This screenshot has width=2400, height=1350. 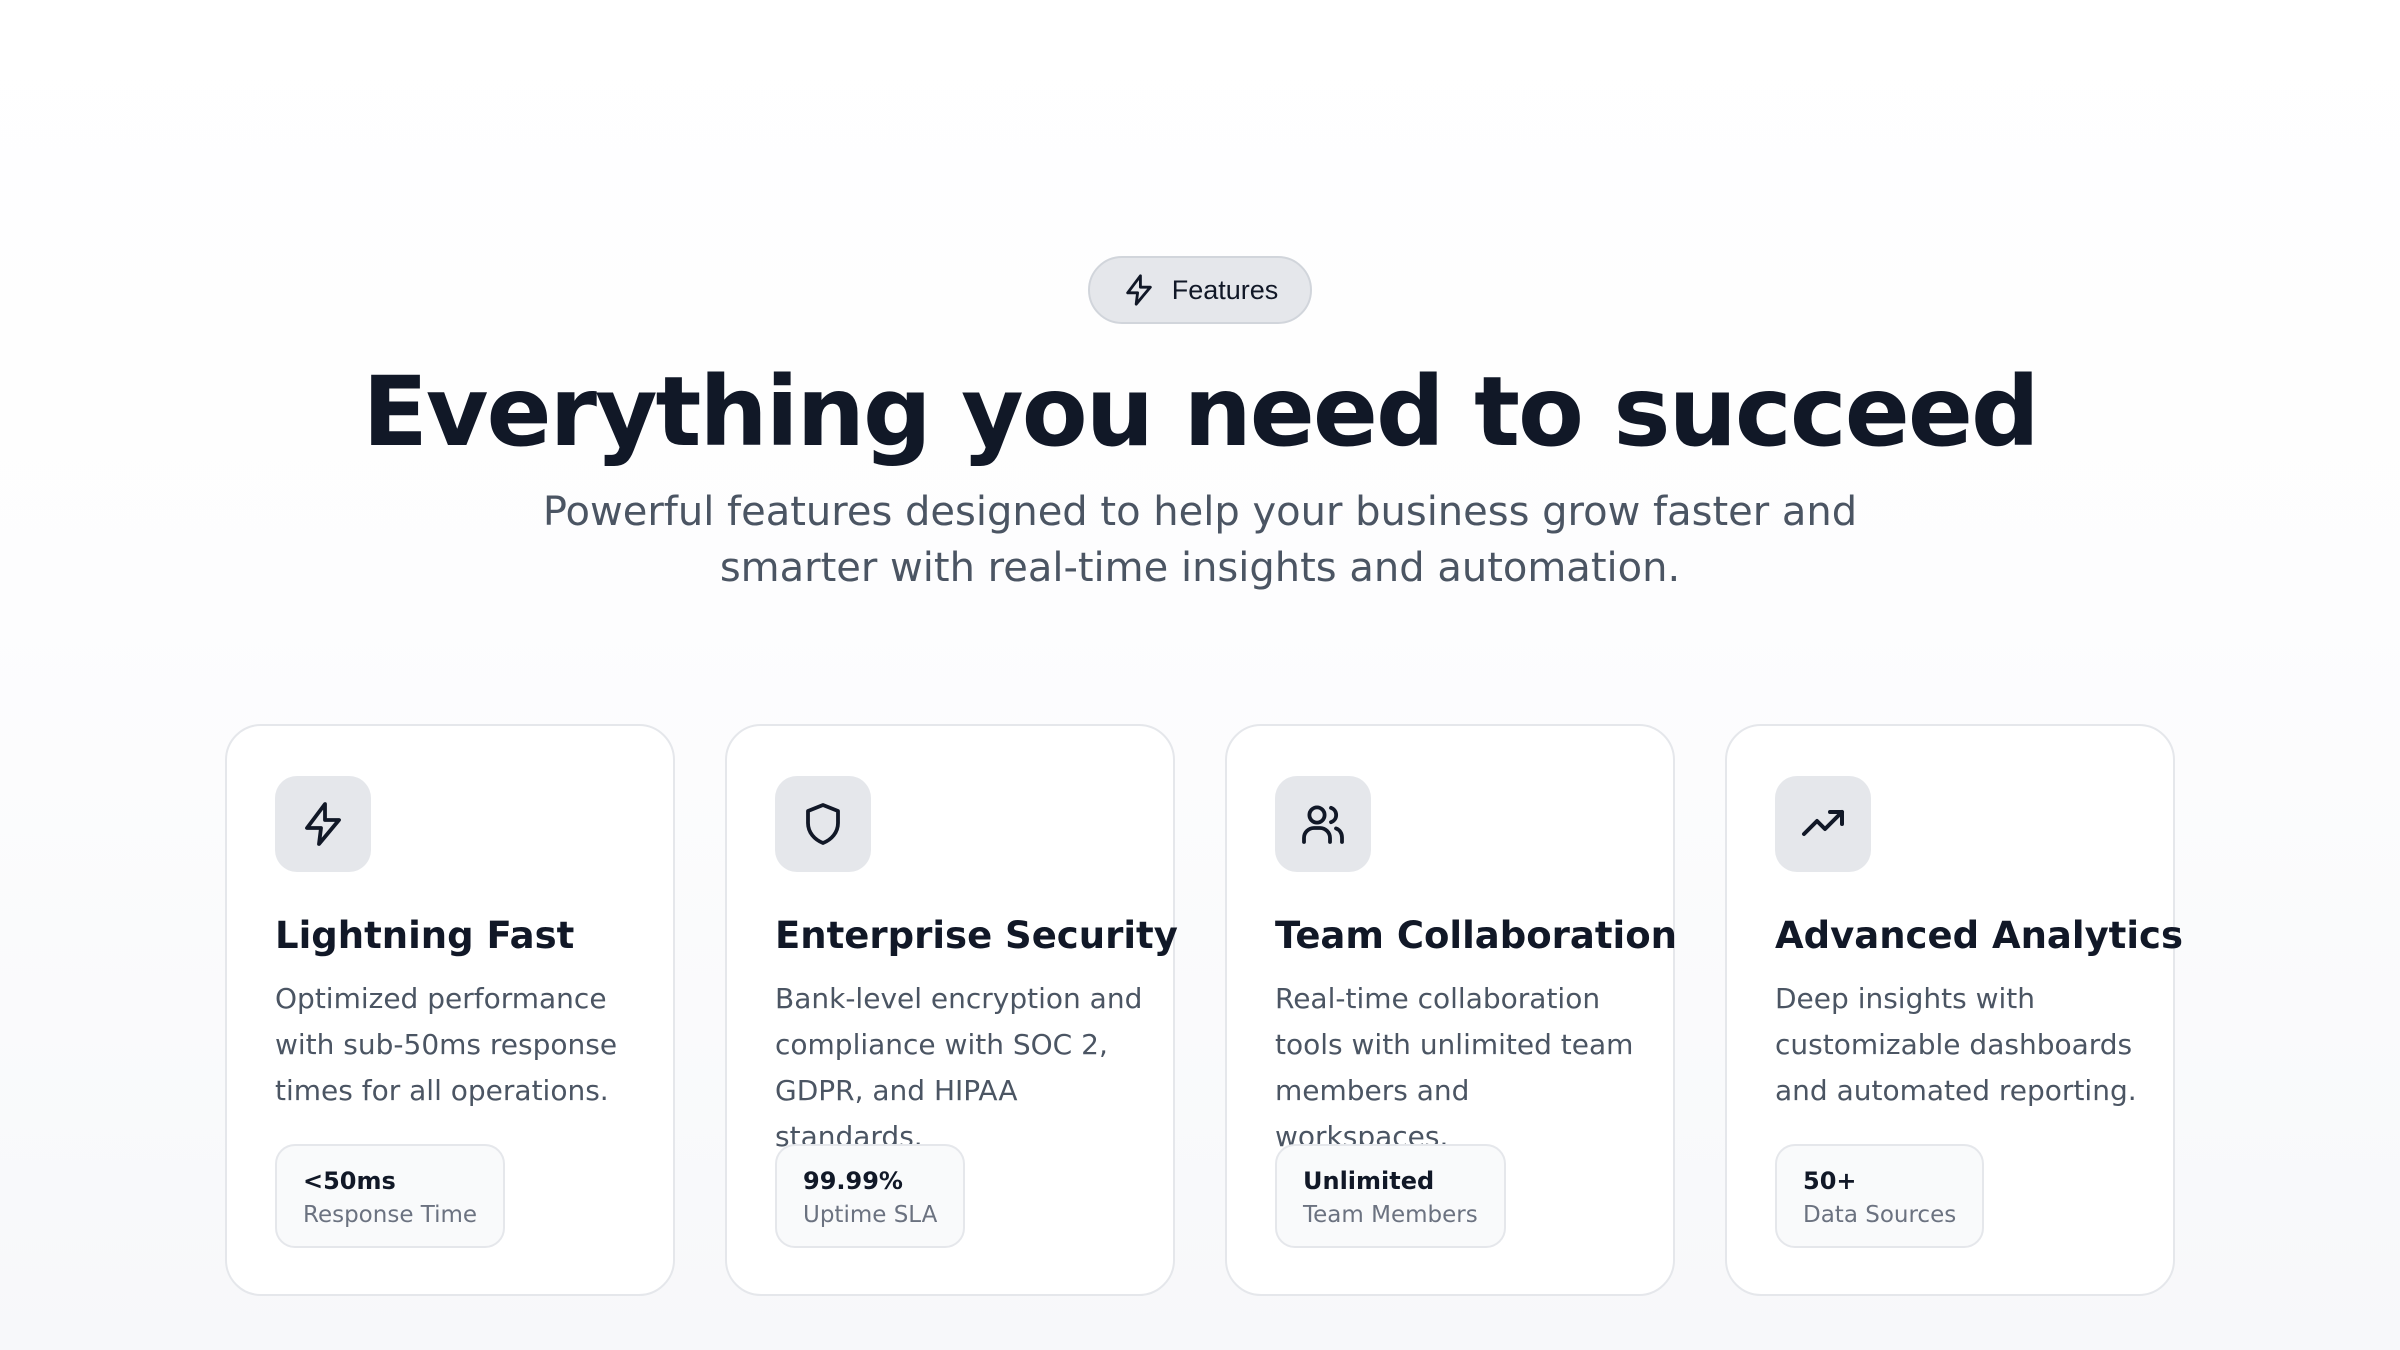 I want to click on stat-label: Data Sources, so click(x=1880, y=1215).